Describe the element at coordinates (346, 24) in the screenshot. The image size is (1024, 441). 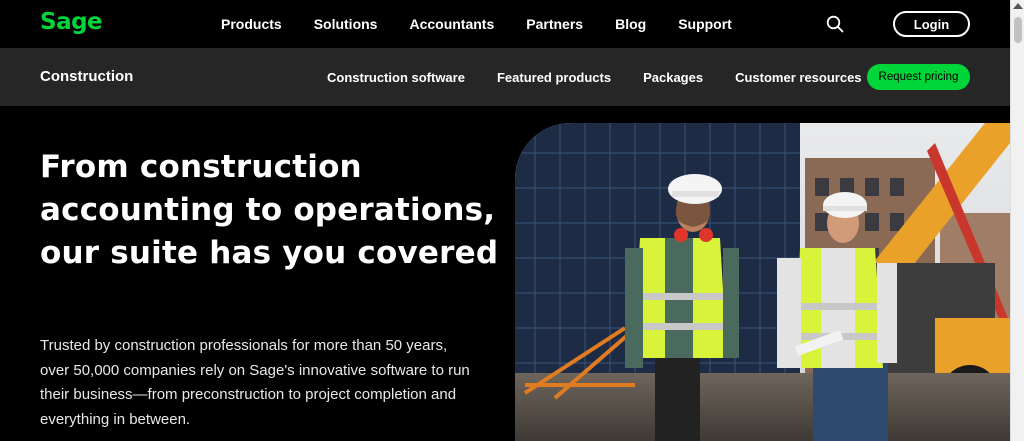
I see `nav-solutions: Solutions` at that location.